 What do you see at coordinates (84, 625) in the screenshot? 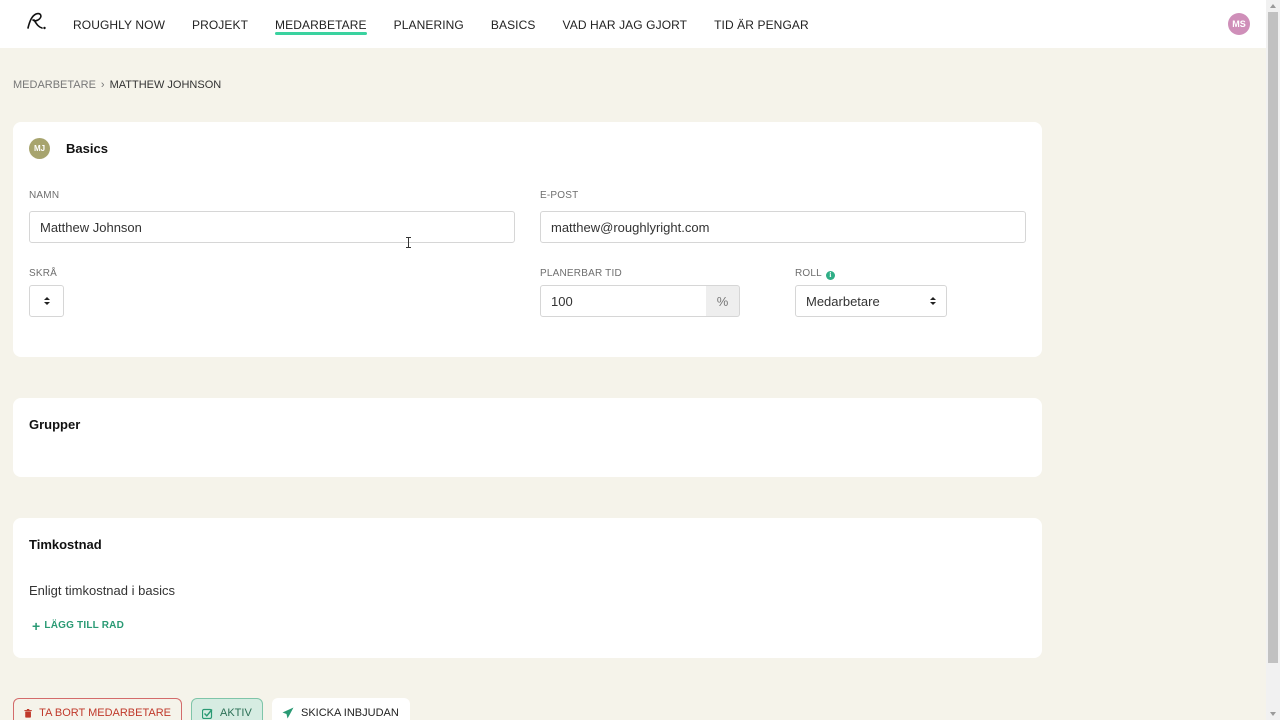
I see `add-row-label: LÄGG TILL RAD` at bounding box center [84, 625].